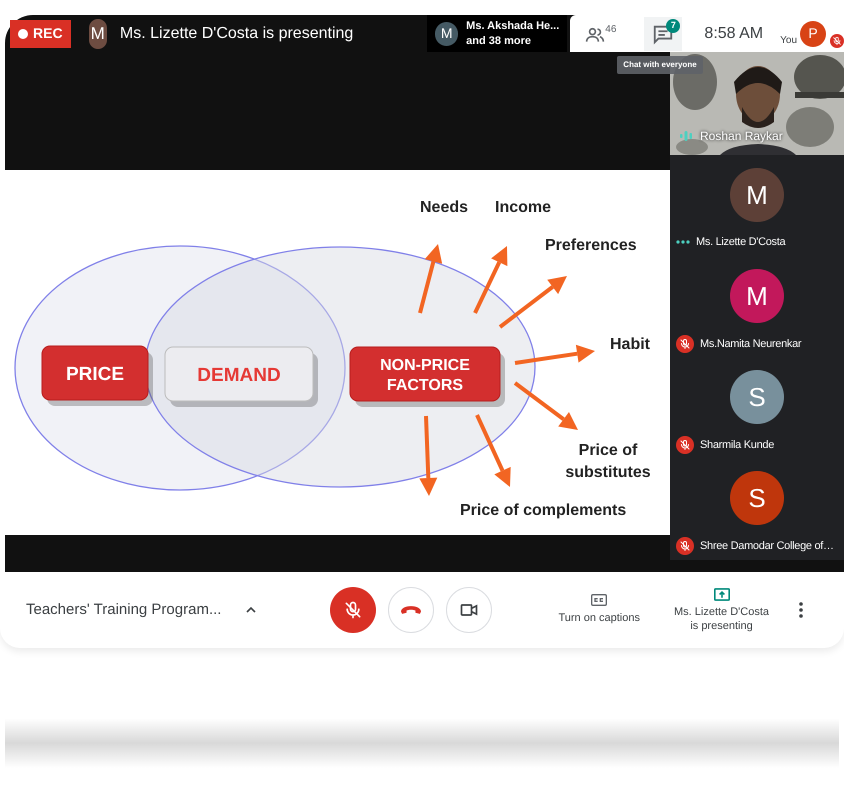 This screenshot has width=844, height=812. I want to click on factor-label: Needs, so click(444, 207).